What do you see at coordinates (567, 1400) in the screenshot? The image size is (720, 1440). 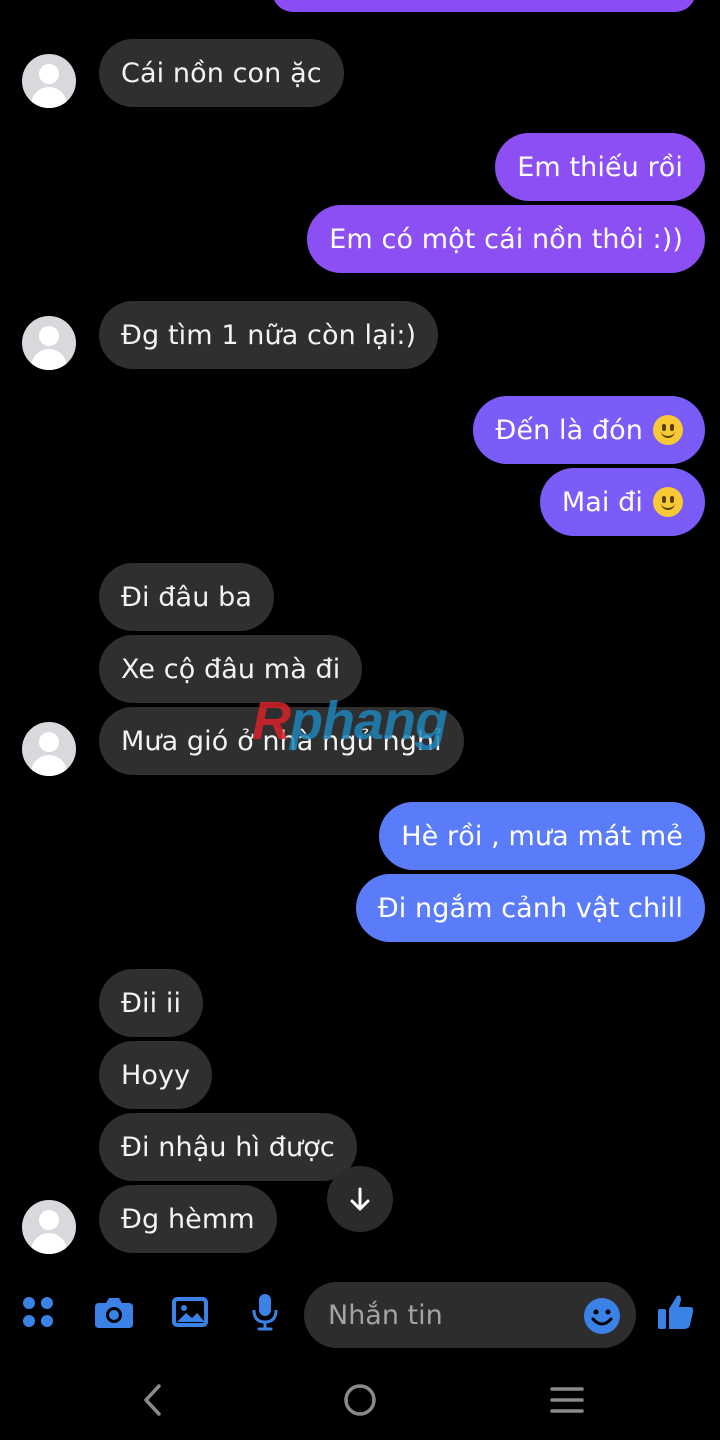 I see `recent-apps-icon` at bounding box center [567, 1400].